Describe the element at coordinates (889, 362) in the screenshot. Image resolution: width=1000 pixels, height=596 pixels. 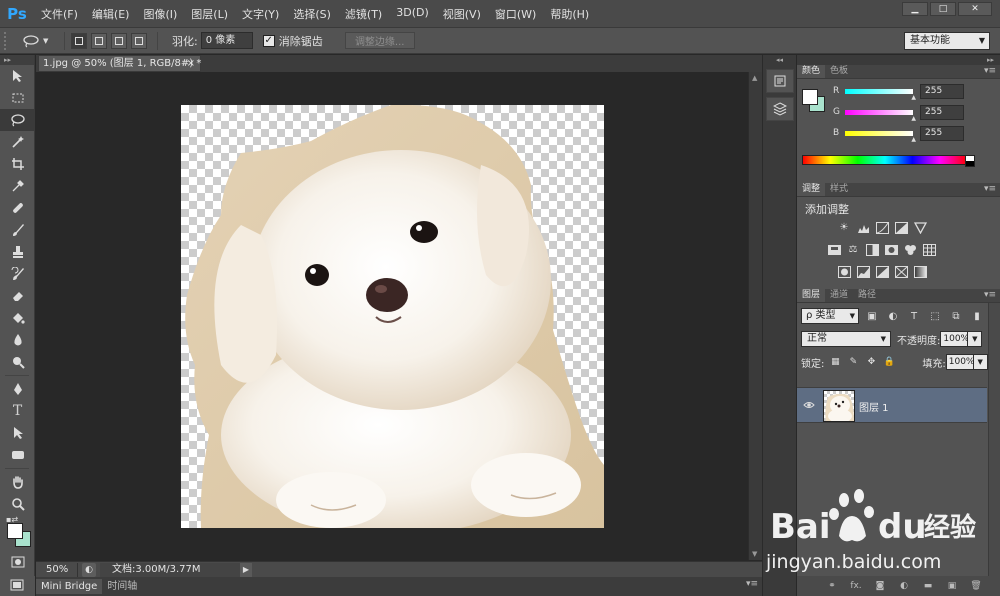
I see `lock-all-icon: 🔒` at that location.